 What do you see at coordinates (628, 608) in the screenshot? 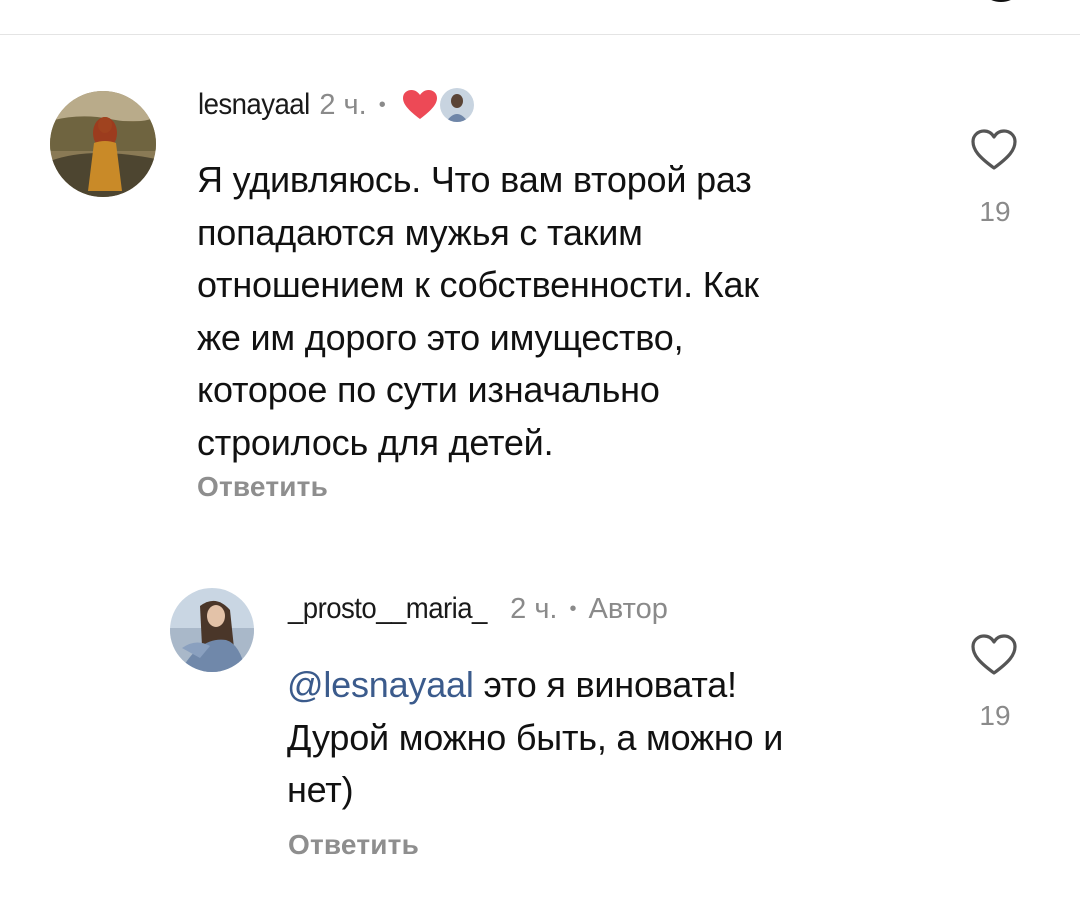
I see `author-badge: Автор` at bounding box center [628, 608].